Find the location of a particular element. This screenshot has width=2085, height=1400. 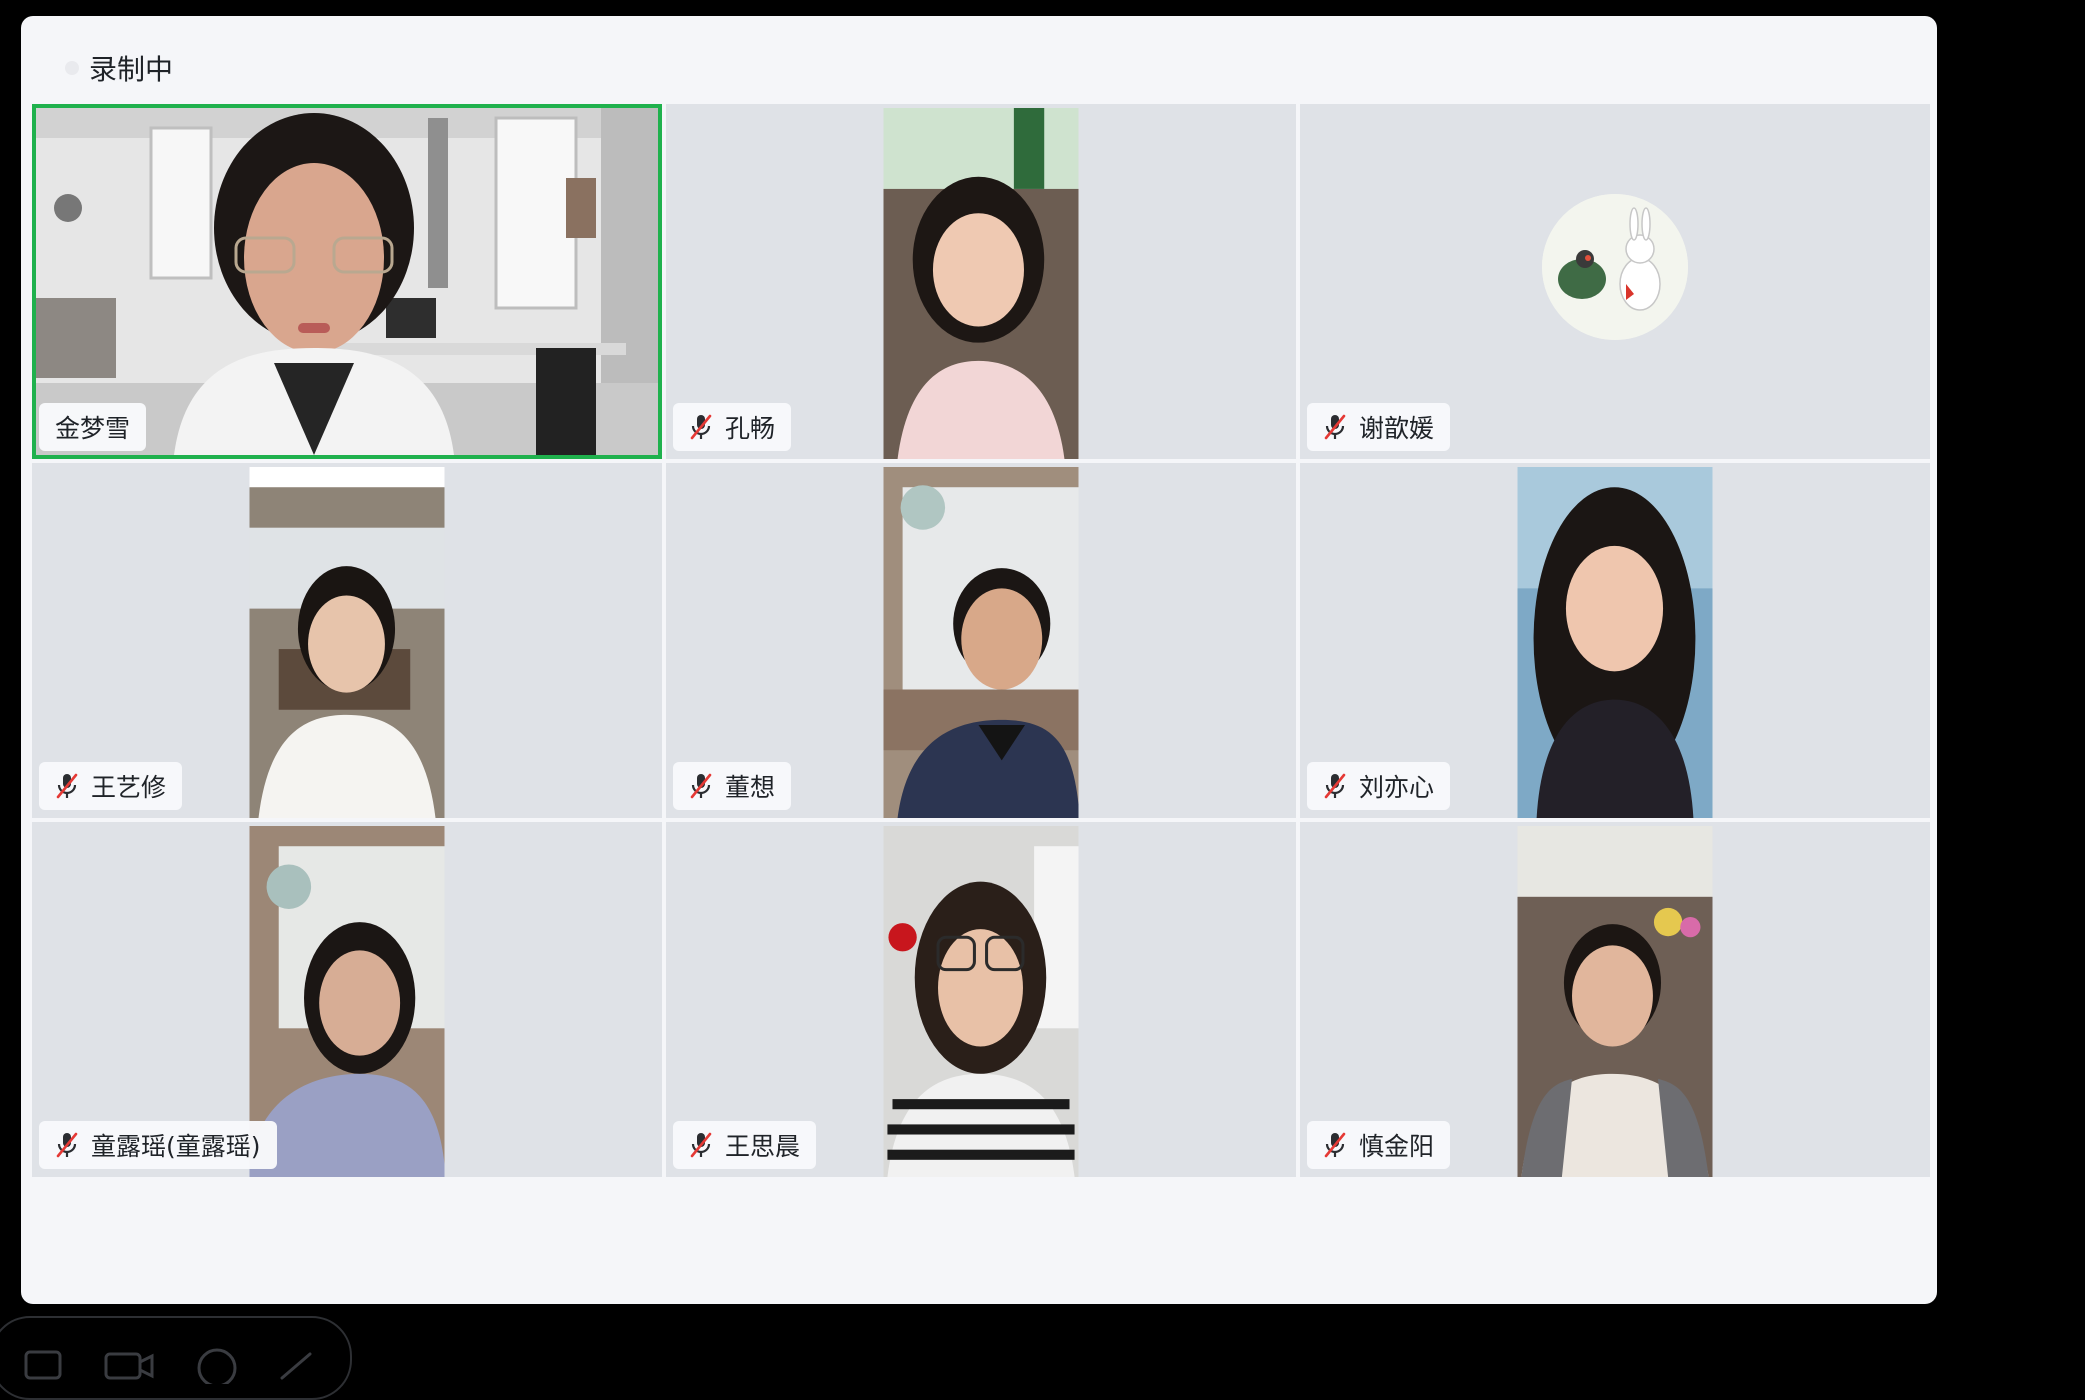

participant-name-tag: 谢歆媛 is located at coordinates (1379, 427).